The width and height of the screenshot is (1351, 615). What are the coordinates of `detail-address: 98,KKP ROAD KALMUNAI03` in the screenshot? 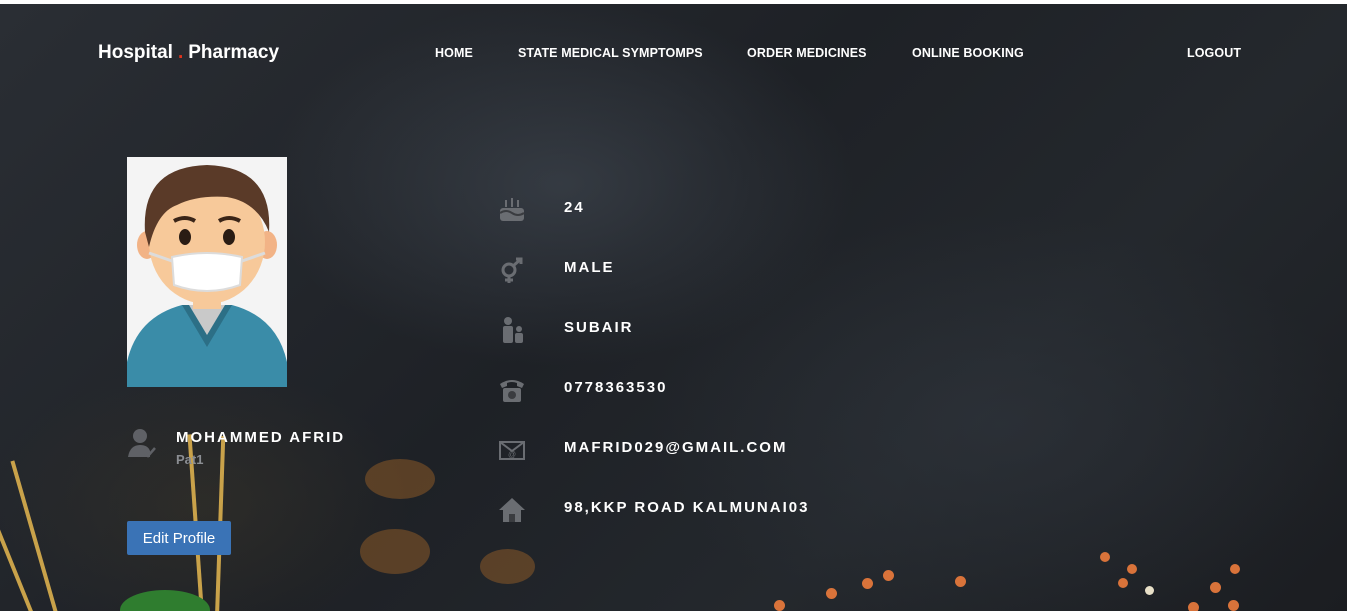 It's located at (687, 507).